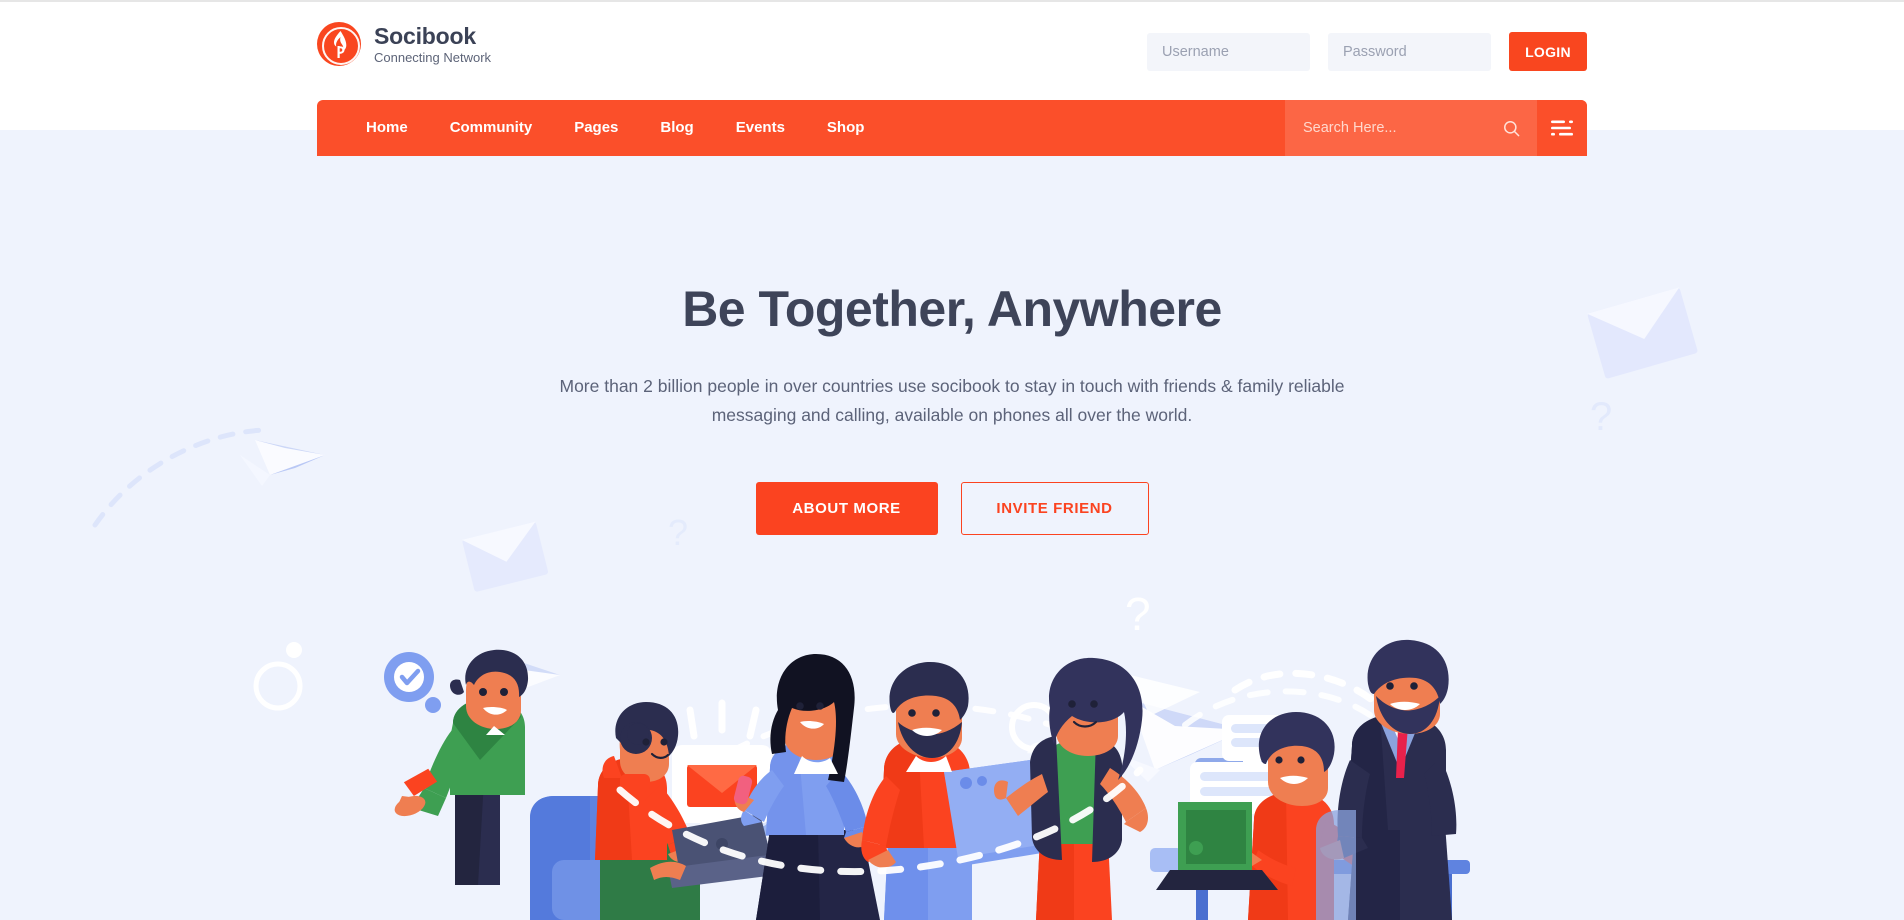 The width and height of the screenshot is (1904, 920). What do you see at coordinates (596, 128) in the screenshot?
I see `nav-item-pages: Pages` at bounding box center [596, 128].